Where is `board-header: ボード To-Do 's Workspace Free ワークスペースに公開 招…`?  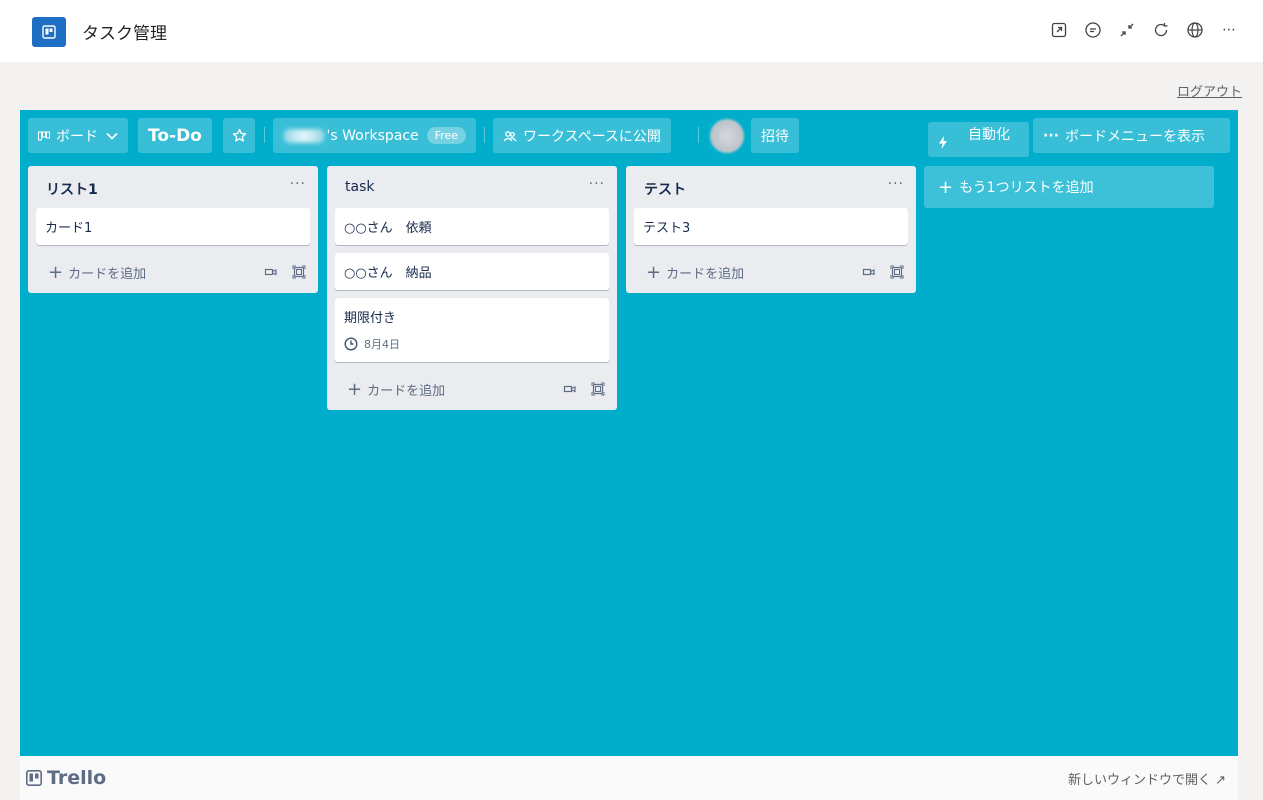
board-header: ボード To-Do 's Workspace Free ワークスペースに公開 招… is located at coordinates (629, 135).